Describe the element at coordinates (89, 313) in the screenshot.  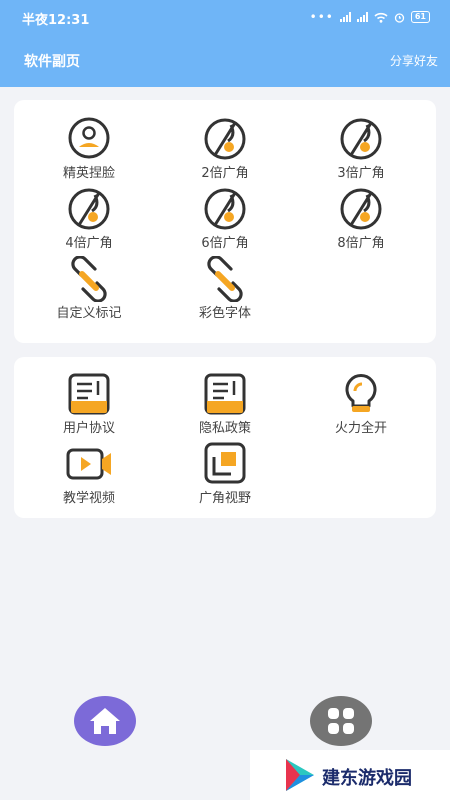
I see `grid1-item-label: 自定义标记` at that location.